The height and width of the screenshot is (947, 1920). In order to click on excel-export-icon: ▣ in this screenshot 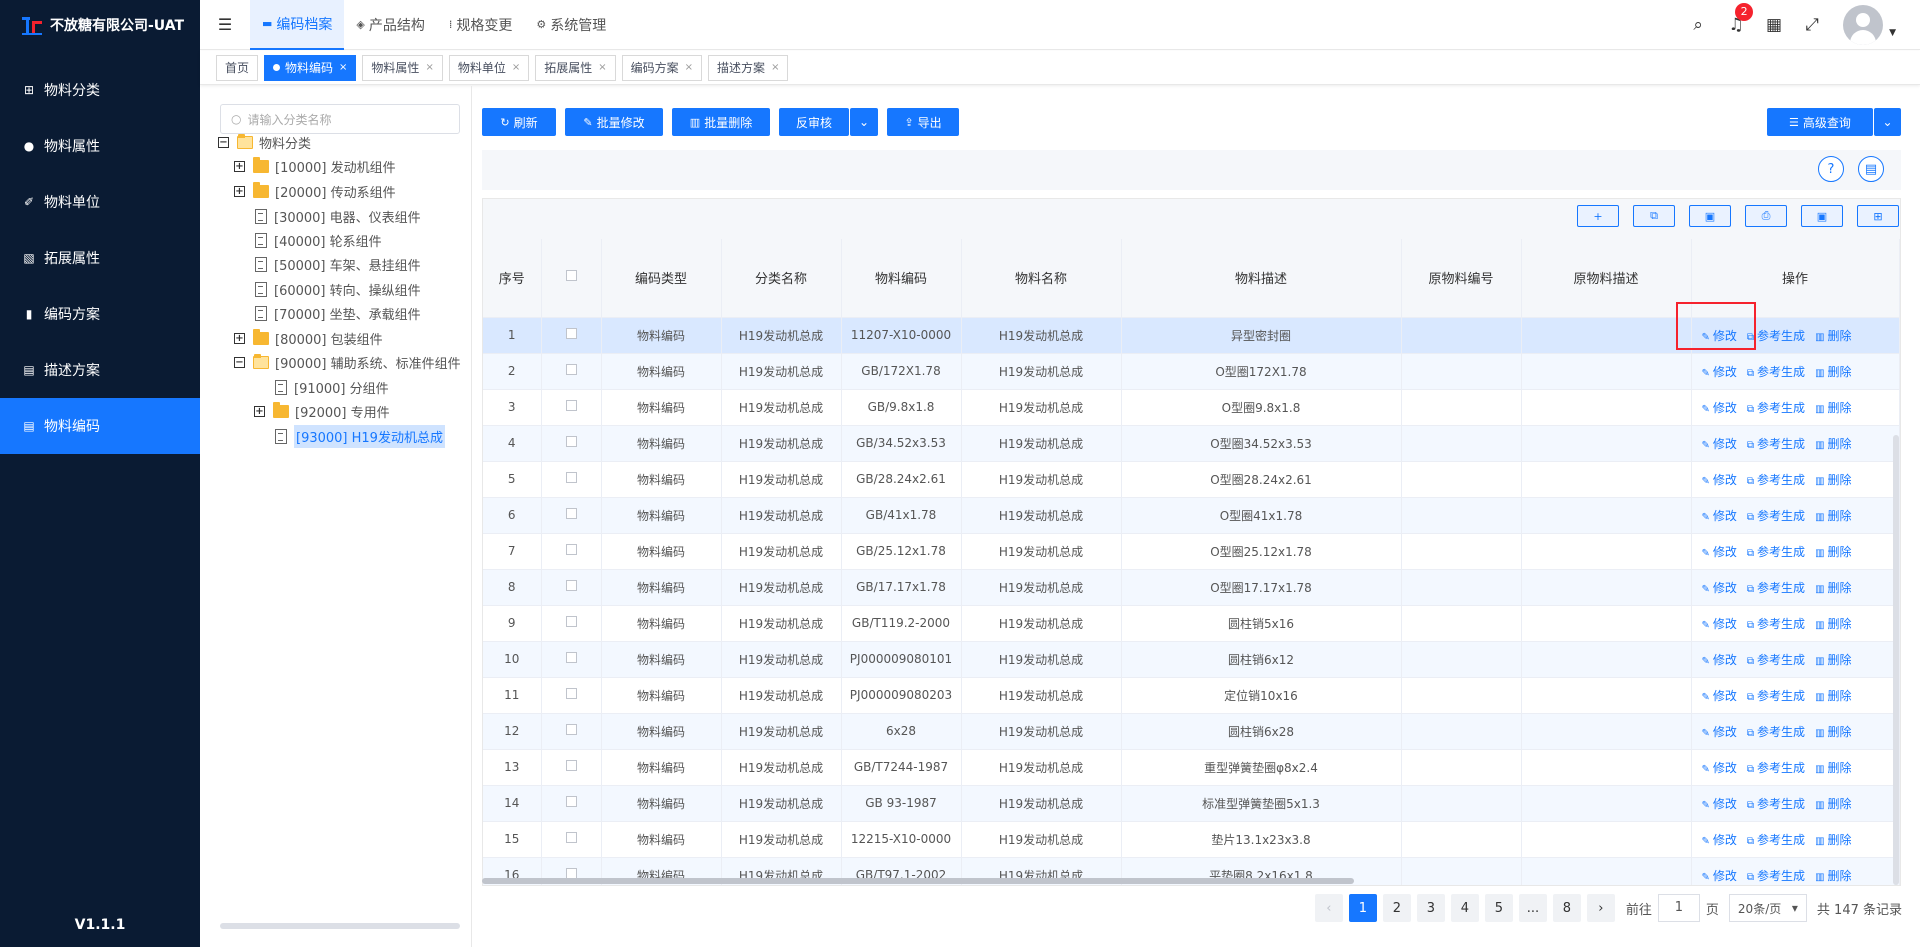, I will do `click(1822, 216)`.